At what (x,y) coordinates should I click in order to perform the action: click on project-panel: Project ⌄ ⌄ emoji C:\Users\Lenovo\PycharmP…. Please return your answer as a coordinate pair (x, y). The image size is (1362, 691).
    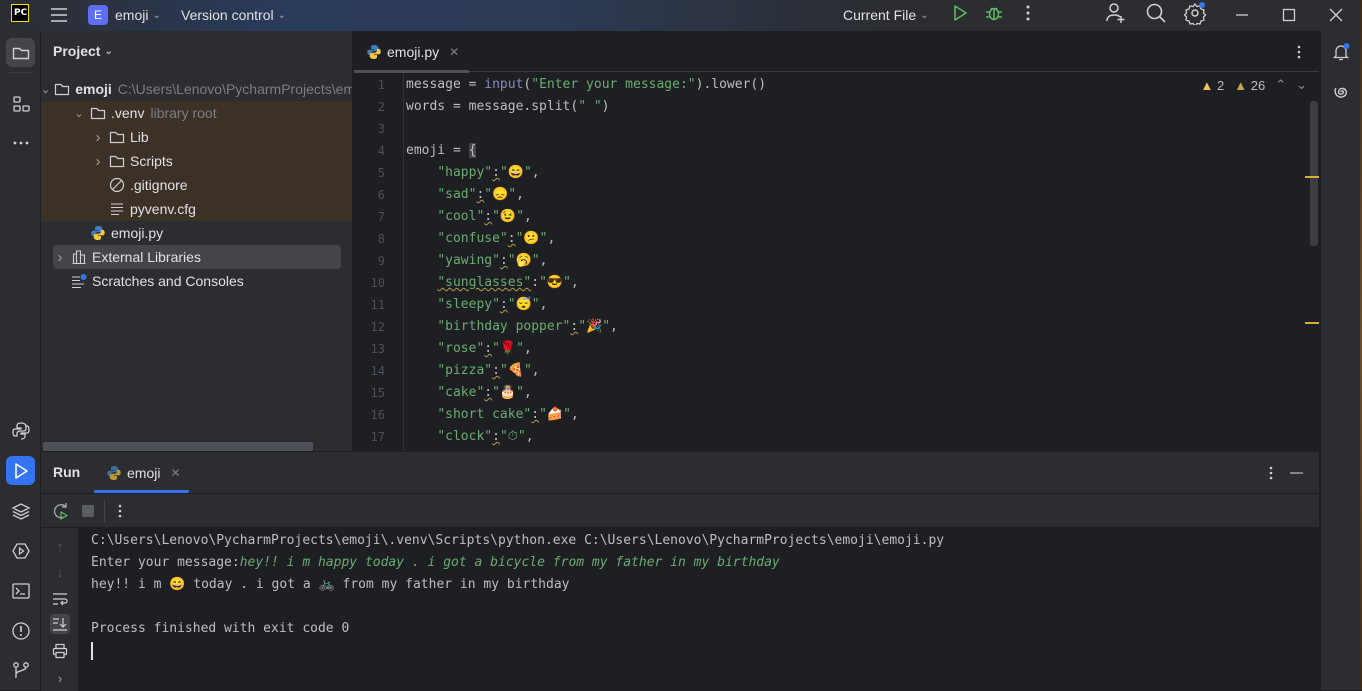
    Looking at the image, I should click on (197, 241).